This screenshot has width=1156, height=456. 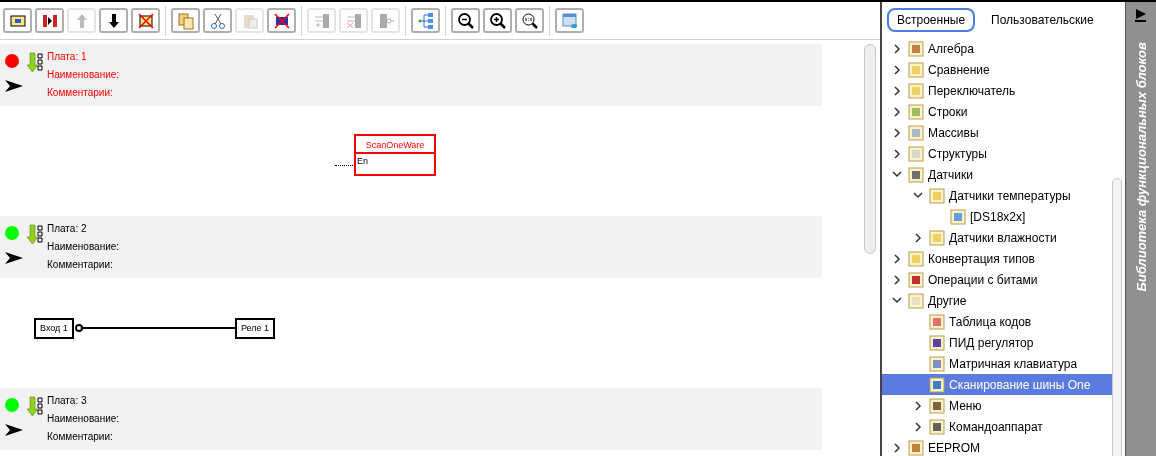 What do you see at coordinates (997, 300) in the screenshot?
I see `tree-item: Другие` at bounding box center [997, 300].